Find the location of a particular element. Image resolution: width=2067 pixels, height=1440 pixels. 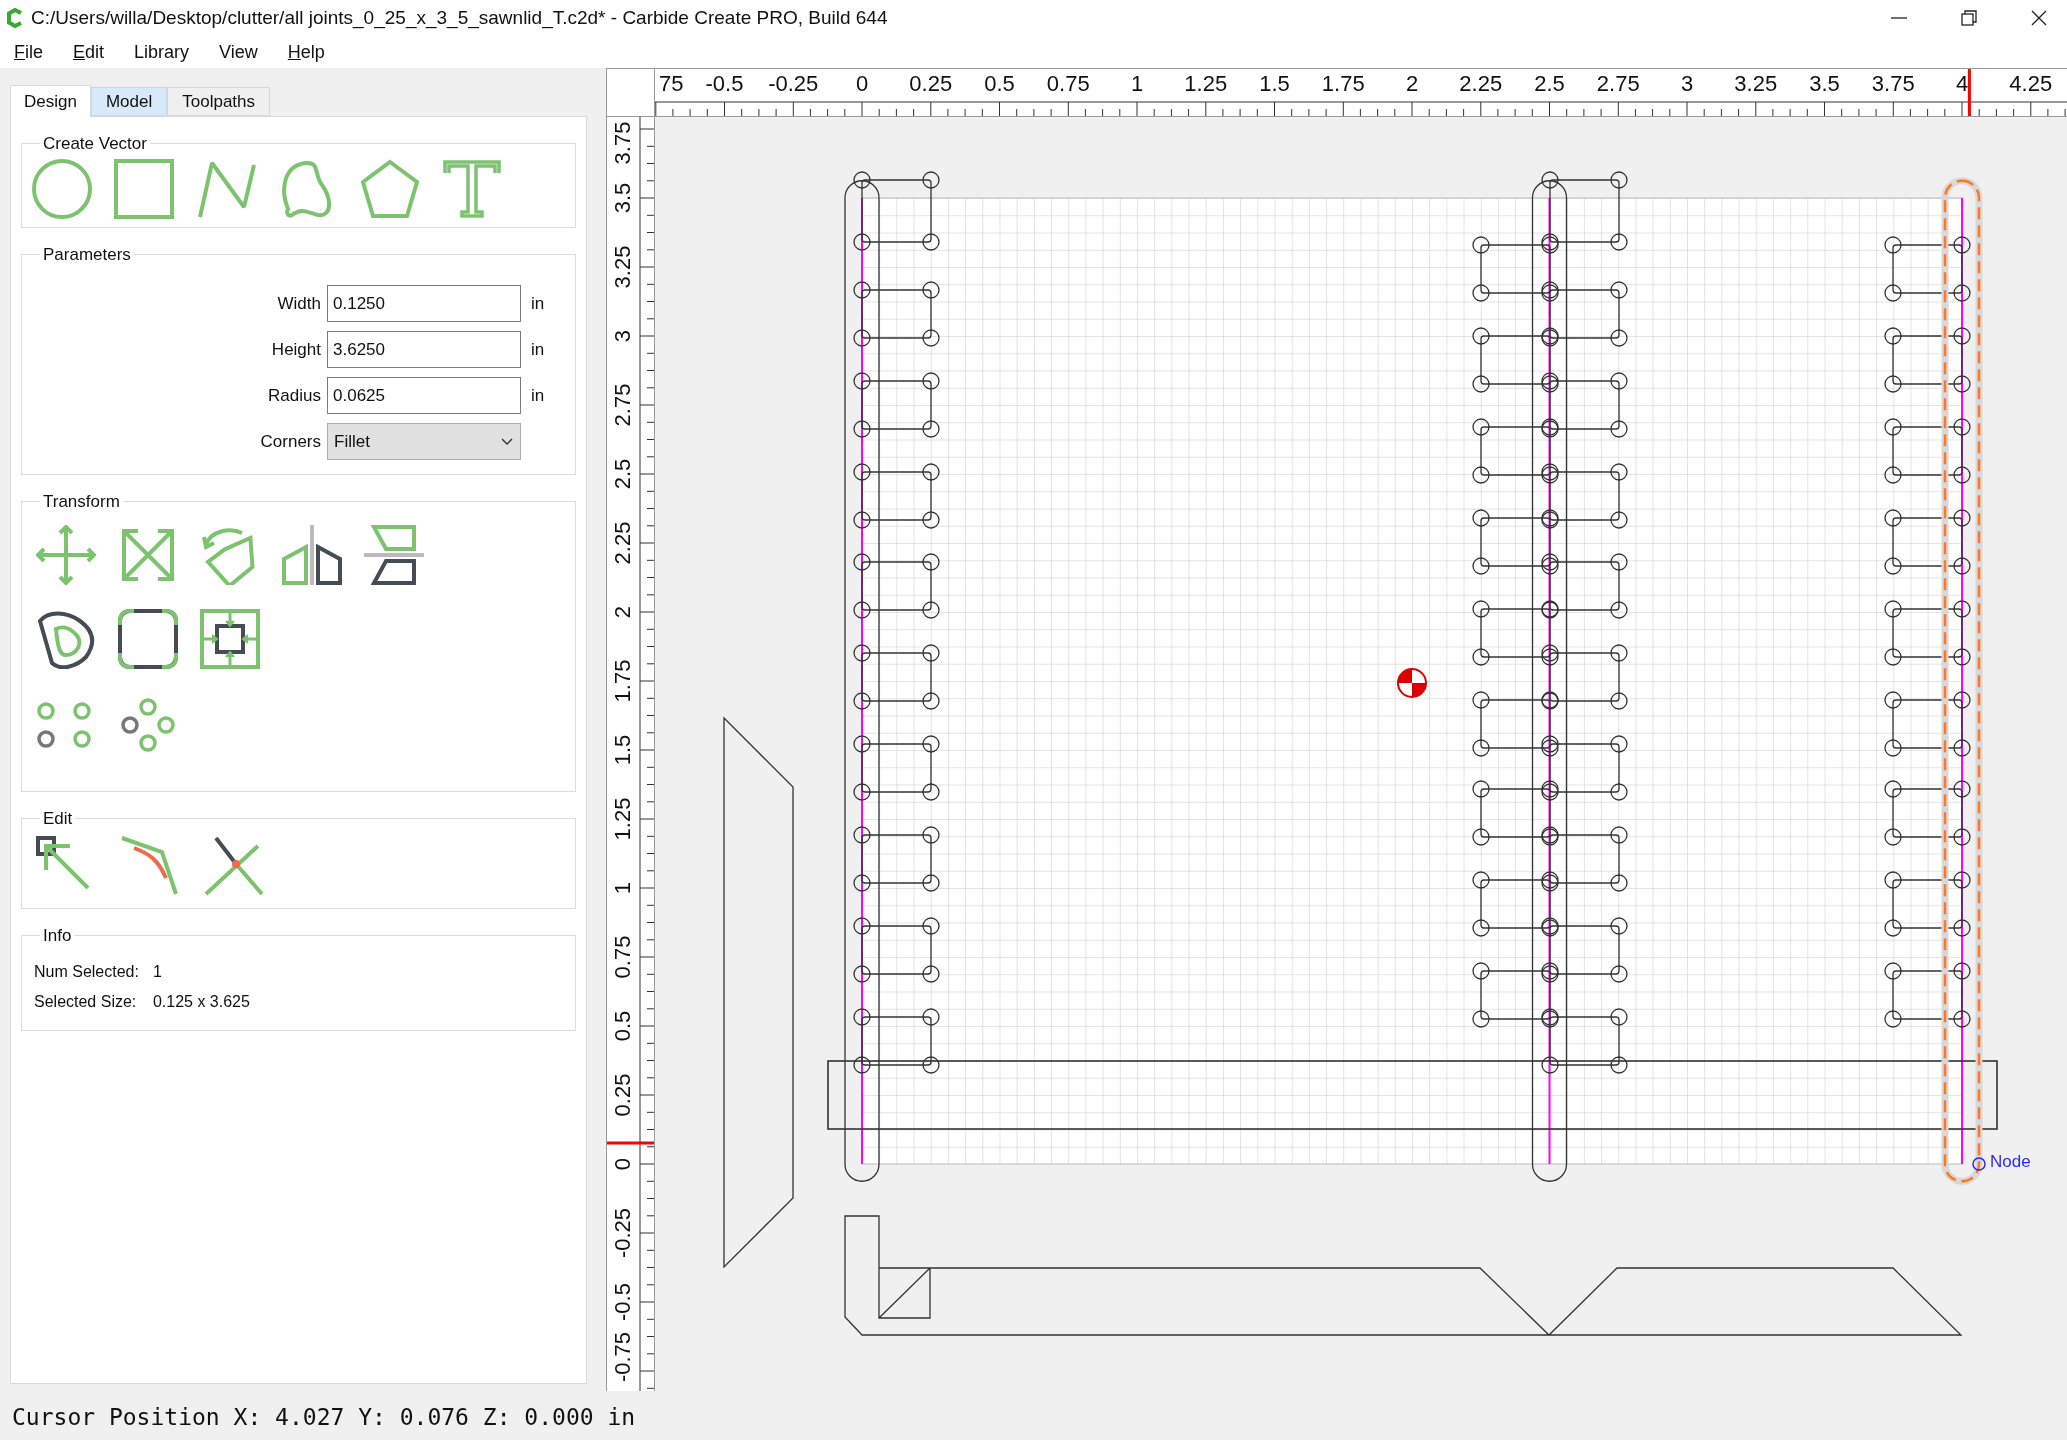

restore-icon is located at coordinates (1969, 18).